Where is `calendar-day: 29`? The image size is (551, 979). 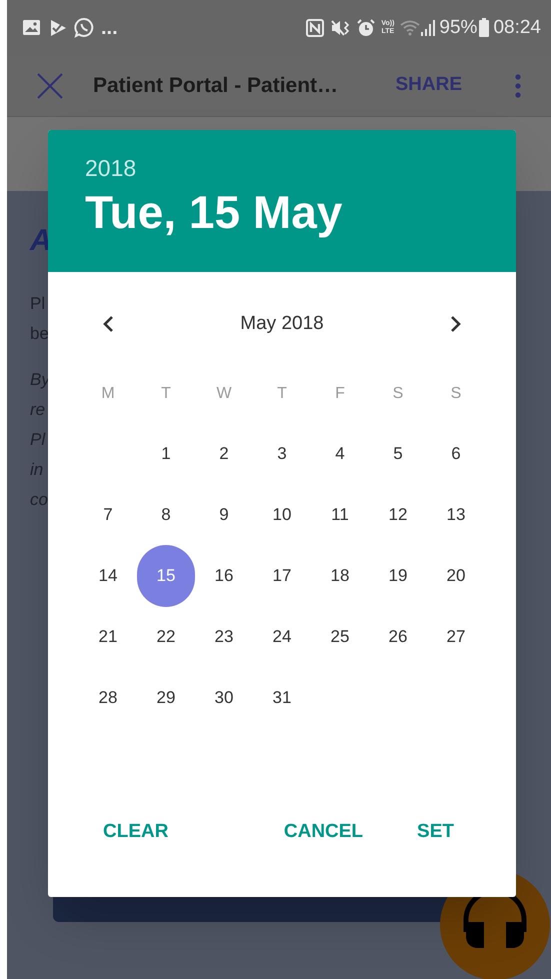 calendar-day: 29 is located at coordinates (166, 698).